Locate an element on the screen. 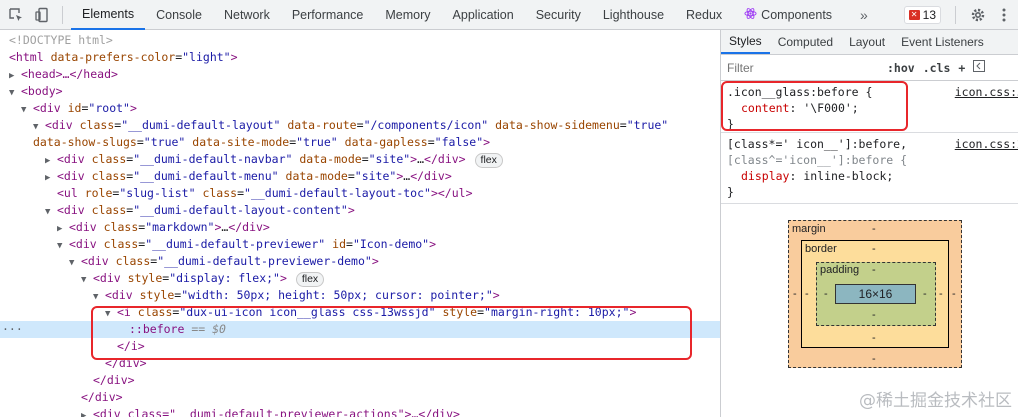  padding-top-value: - is located at coordinates (874, 270).